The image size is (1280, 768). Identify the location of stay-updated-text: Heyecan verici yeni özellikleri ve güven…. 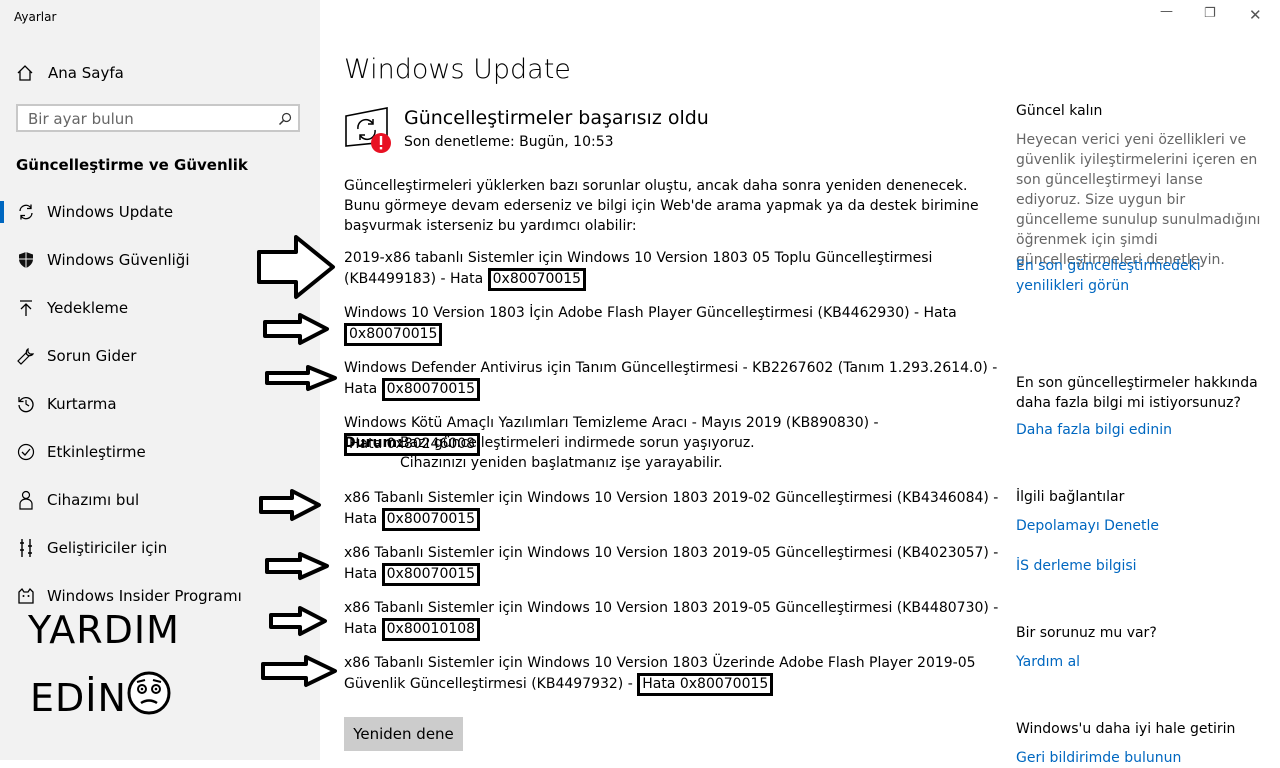
(1138, 200).